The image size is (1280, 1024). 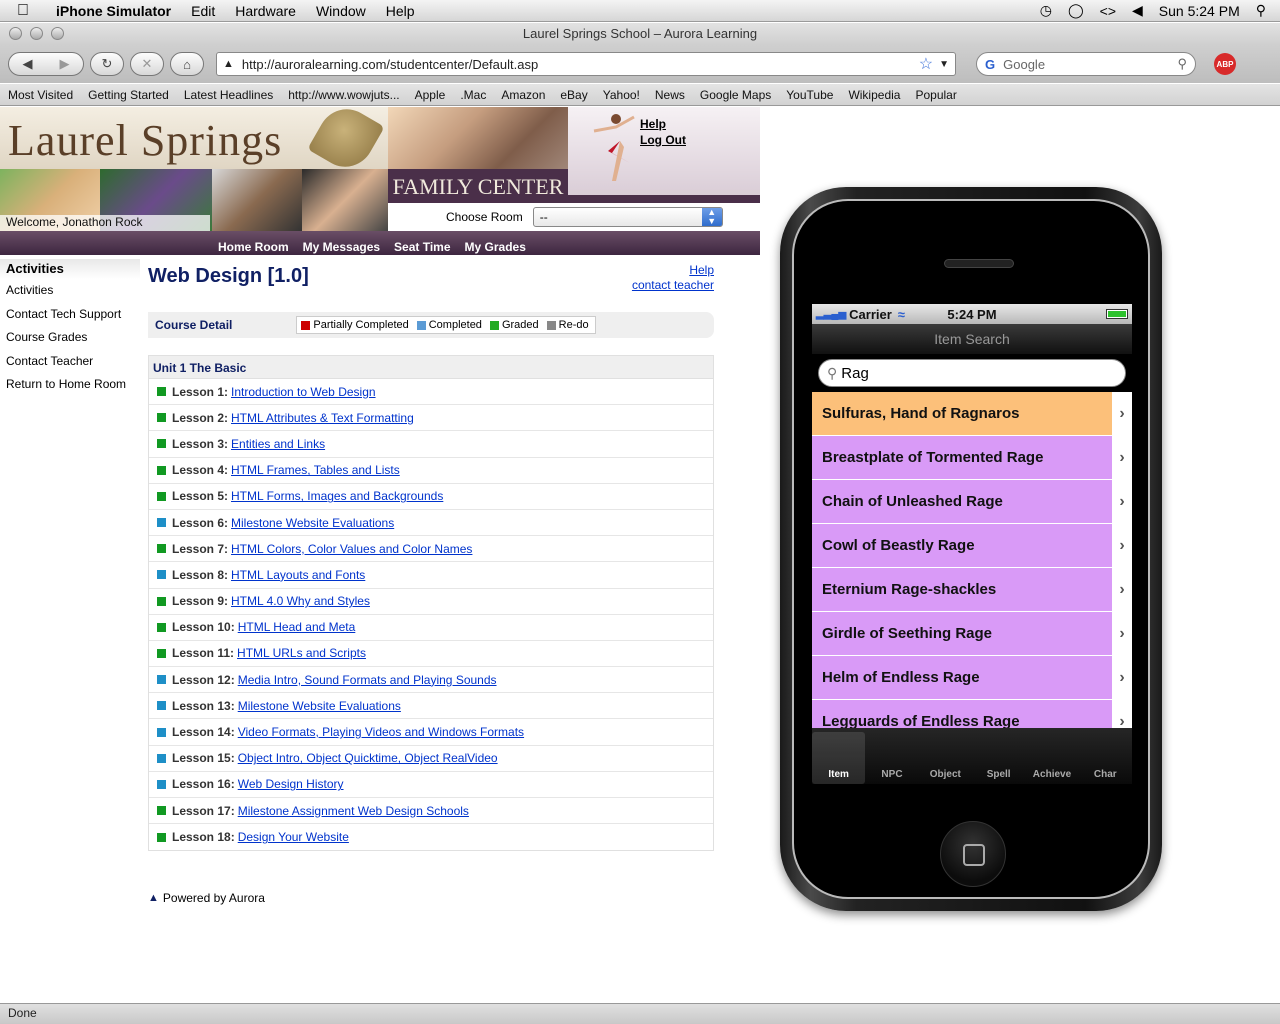 I want to click on bookmark-yahoo: Yahoo!, so click(x=629, y=95).